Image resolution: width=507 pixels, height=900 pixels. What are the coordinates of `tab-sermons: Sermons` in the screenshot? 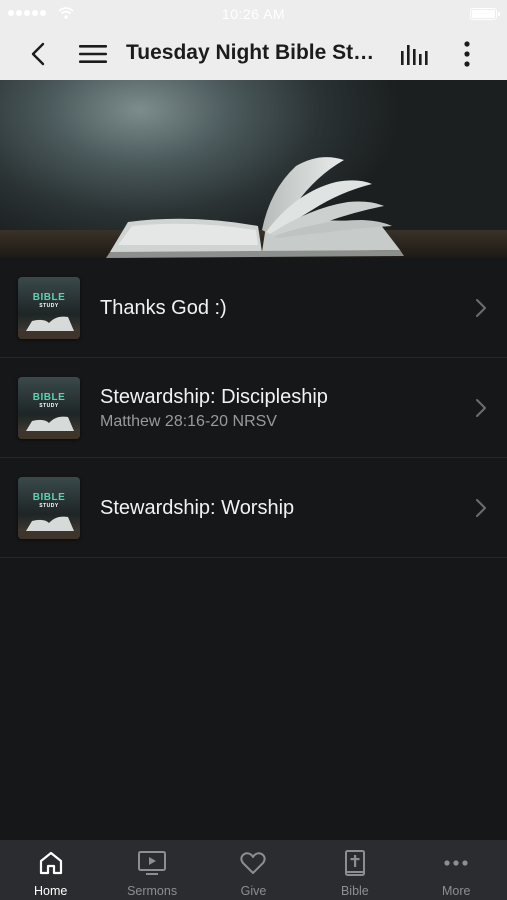 It's located at (151, 870).